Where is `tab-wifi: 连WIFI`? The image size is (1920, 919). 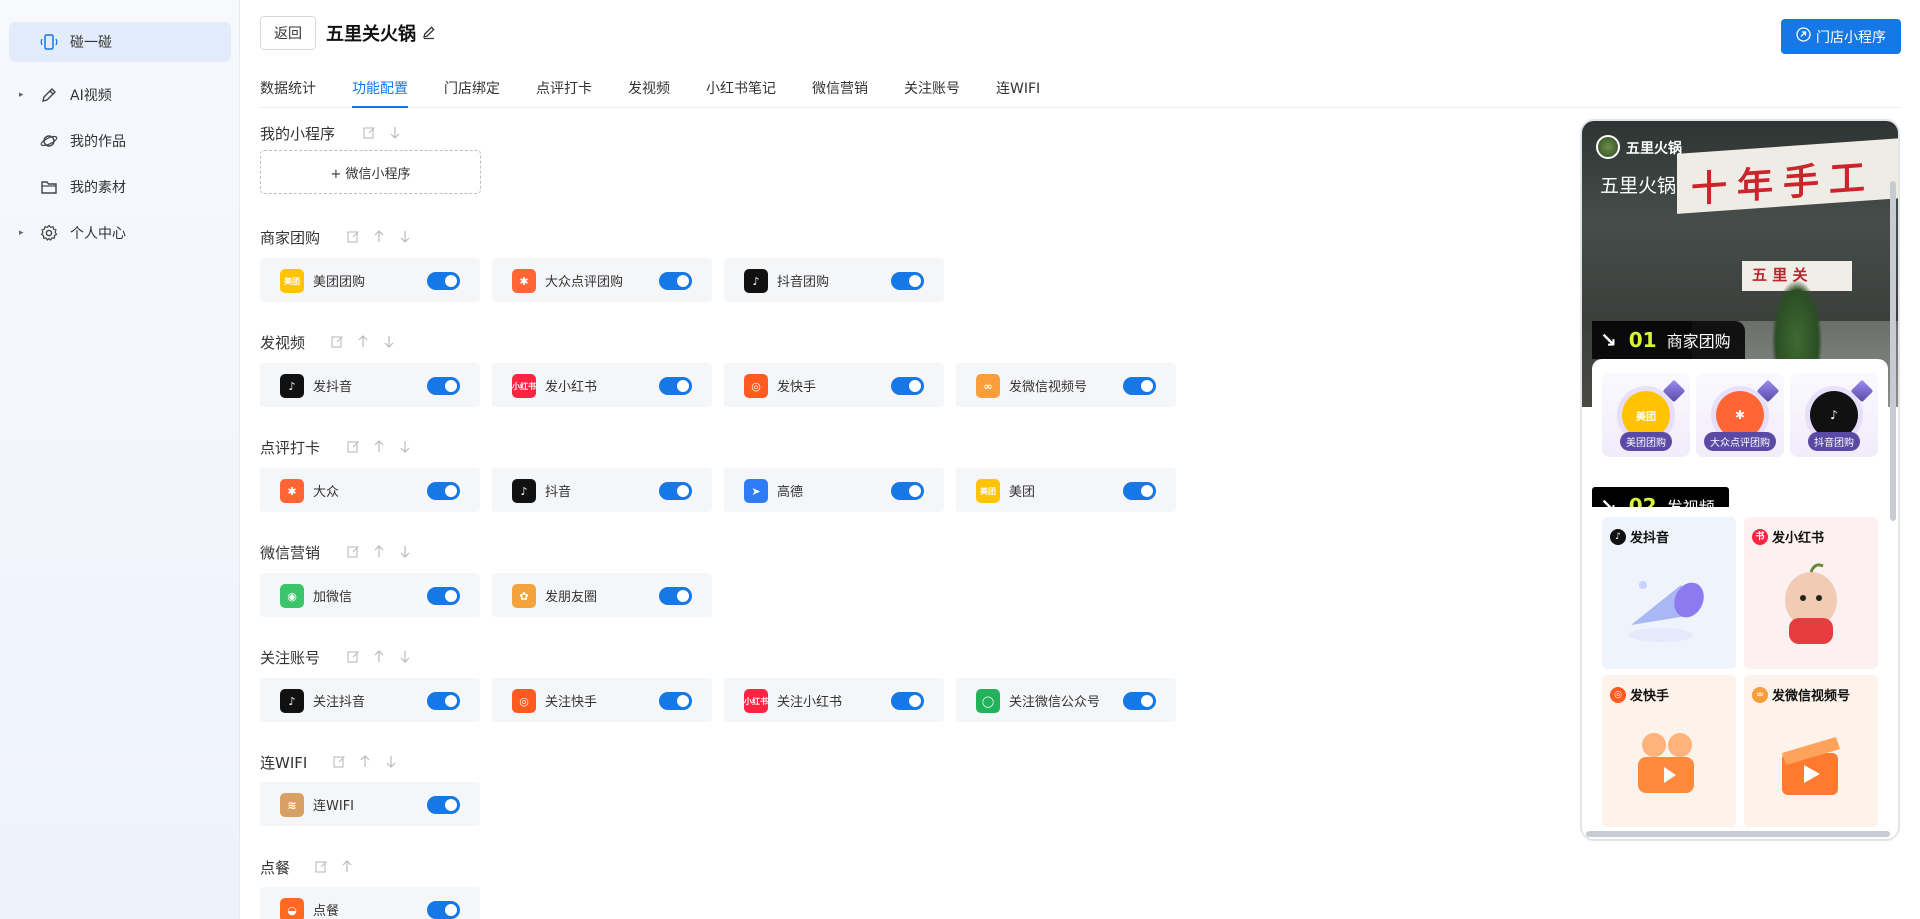
tab-wifi: 连WIFI is located at coordinates (1018, 88).